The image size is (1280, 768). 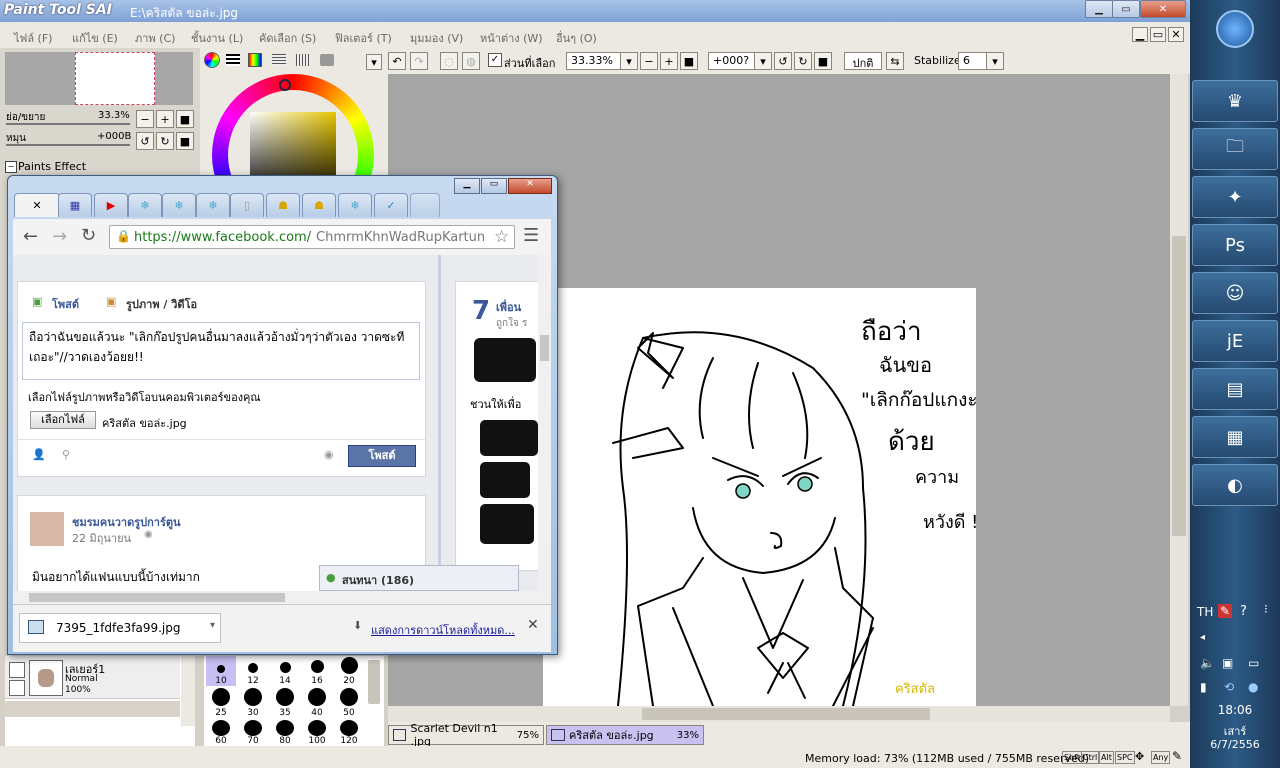 I want to click on redo-button: ↷, so click(x=419, y=61).